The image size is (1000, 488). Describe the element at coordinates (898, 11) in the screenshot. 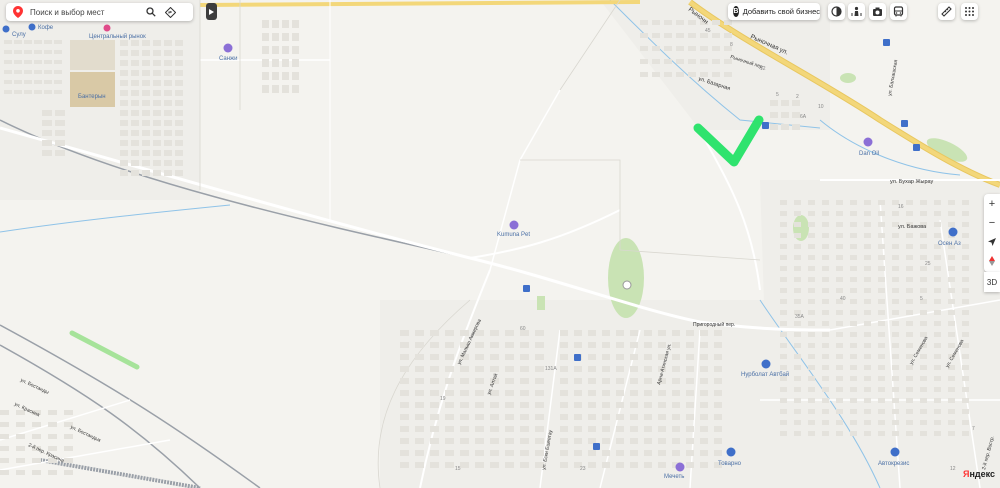

I see `transit-button` at that location.